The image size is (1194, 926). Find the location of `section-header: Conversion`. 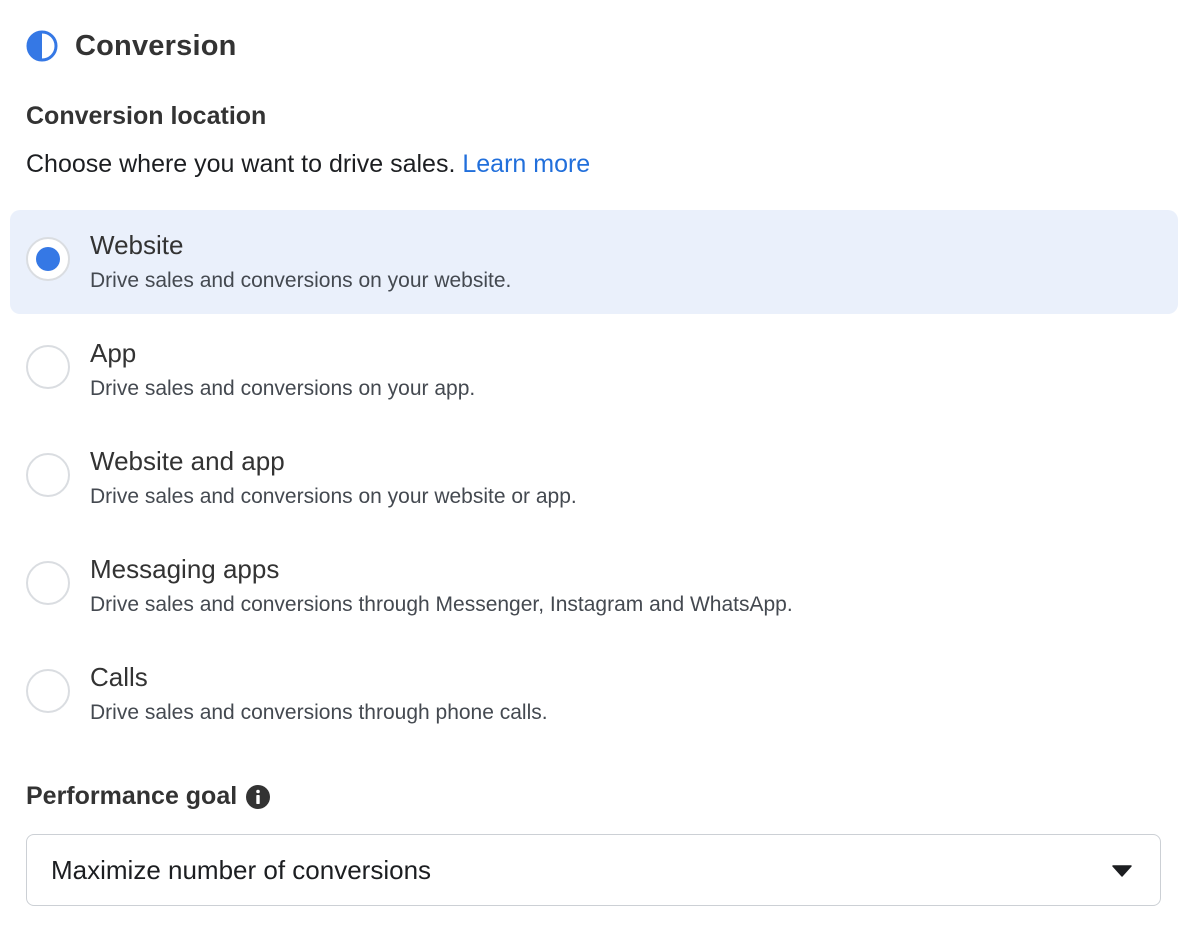

section-header: Conversion is located at coordinates (131, 46).